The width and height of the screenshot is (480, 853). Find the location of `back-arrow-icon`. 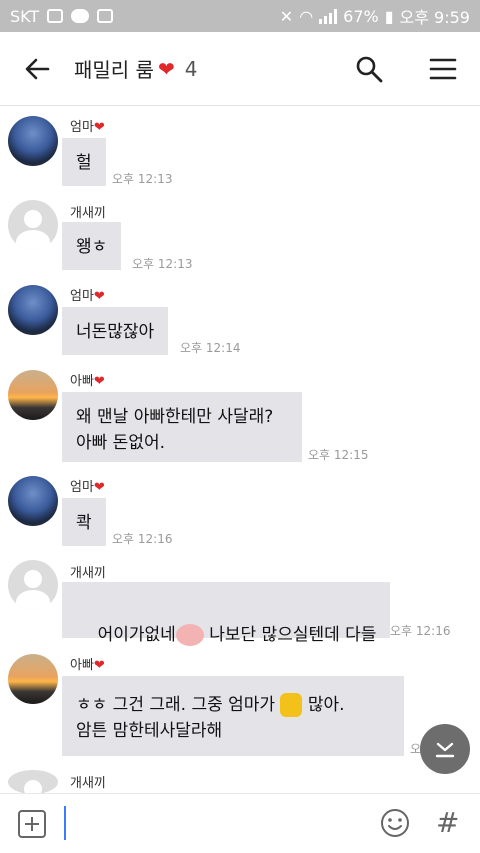

back-arrow-icon is located at coordinates (37, 69).